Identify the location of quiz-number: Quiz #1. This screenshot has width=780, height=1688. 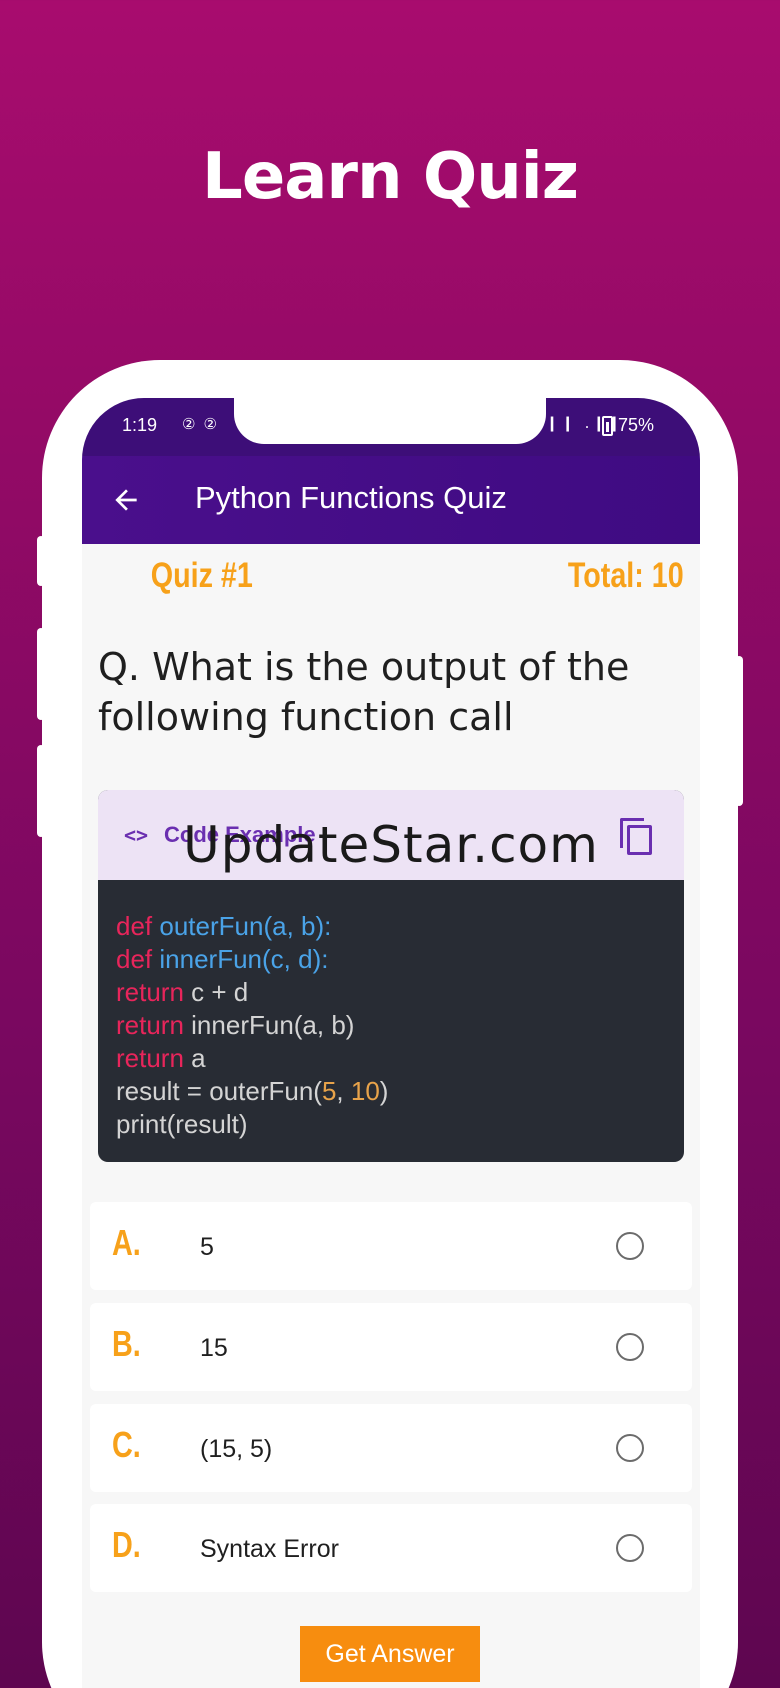
(201, 575).